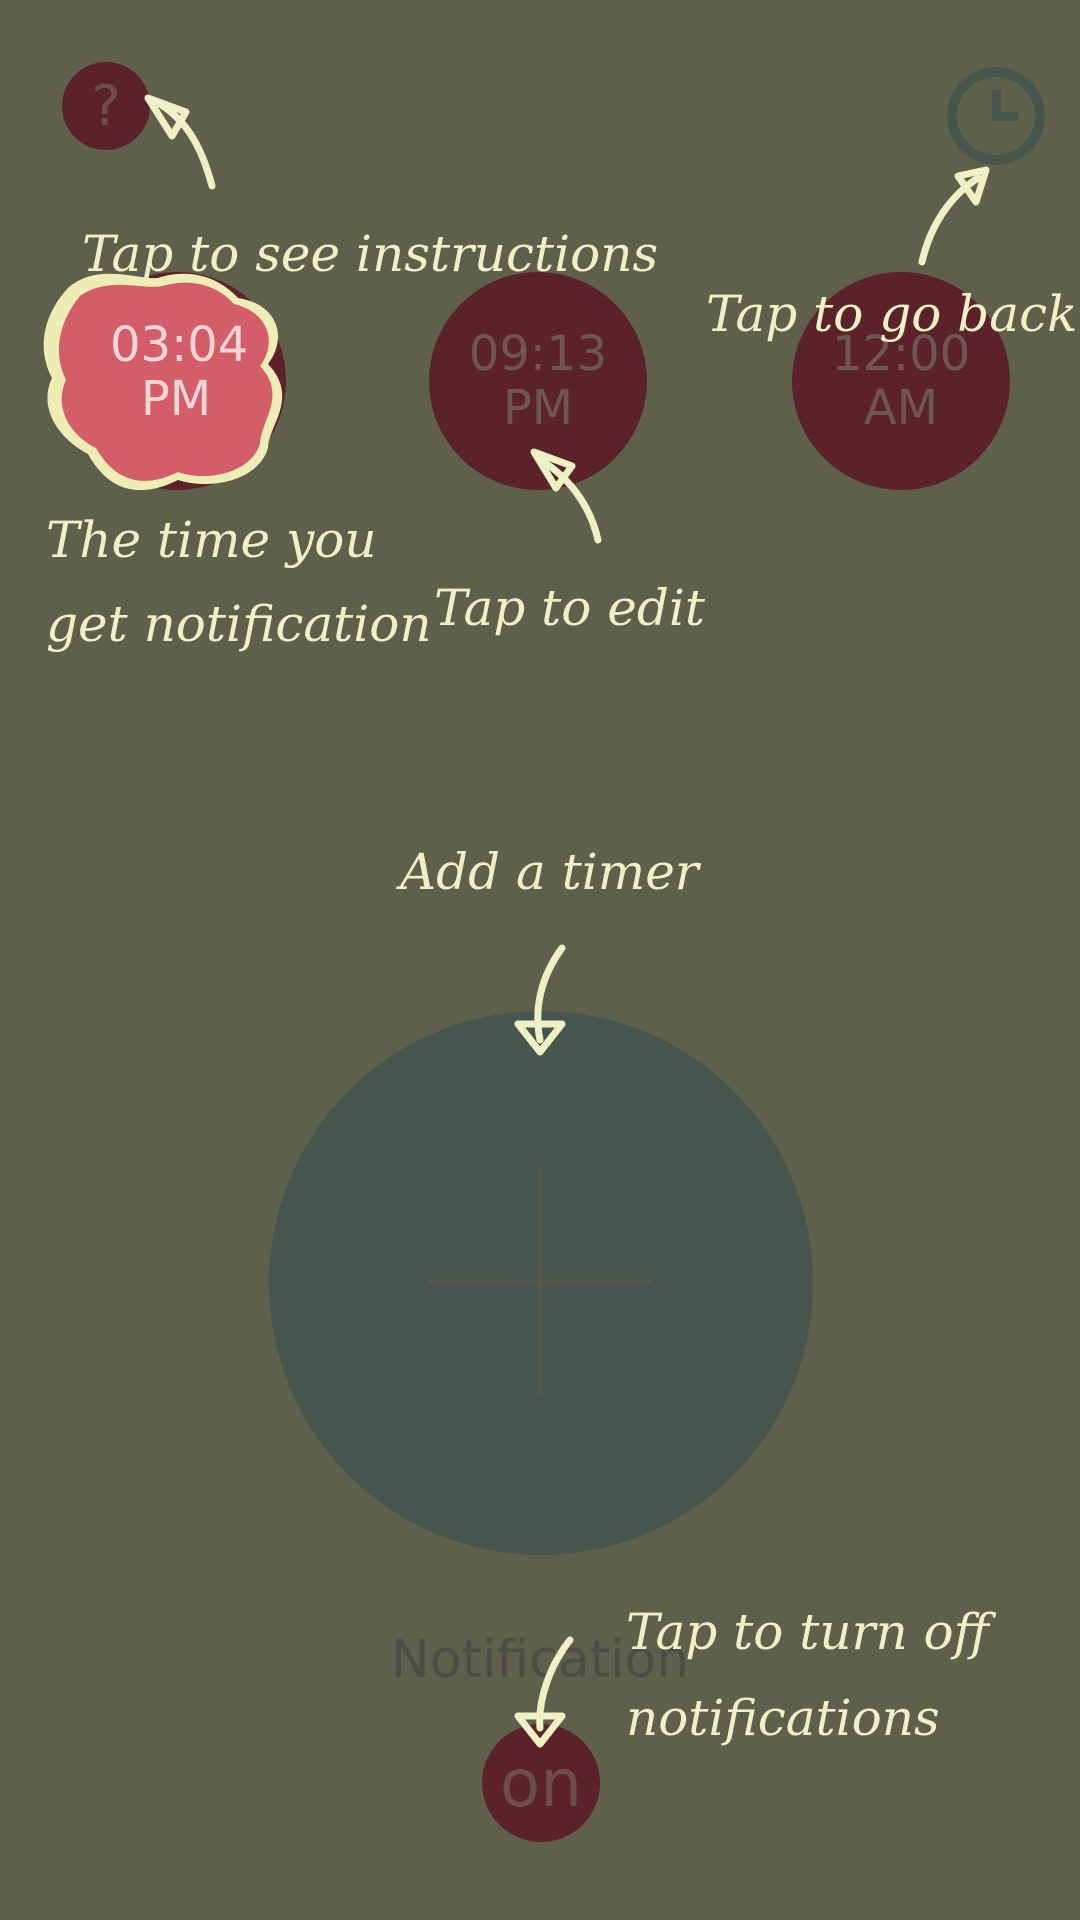  Describe the element at coordinates (783, 1718) in the screenshot. I see `hint-notif-line2: notifications` at that location.